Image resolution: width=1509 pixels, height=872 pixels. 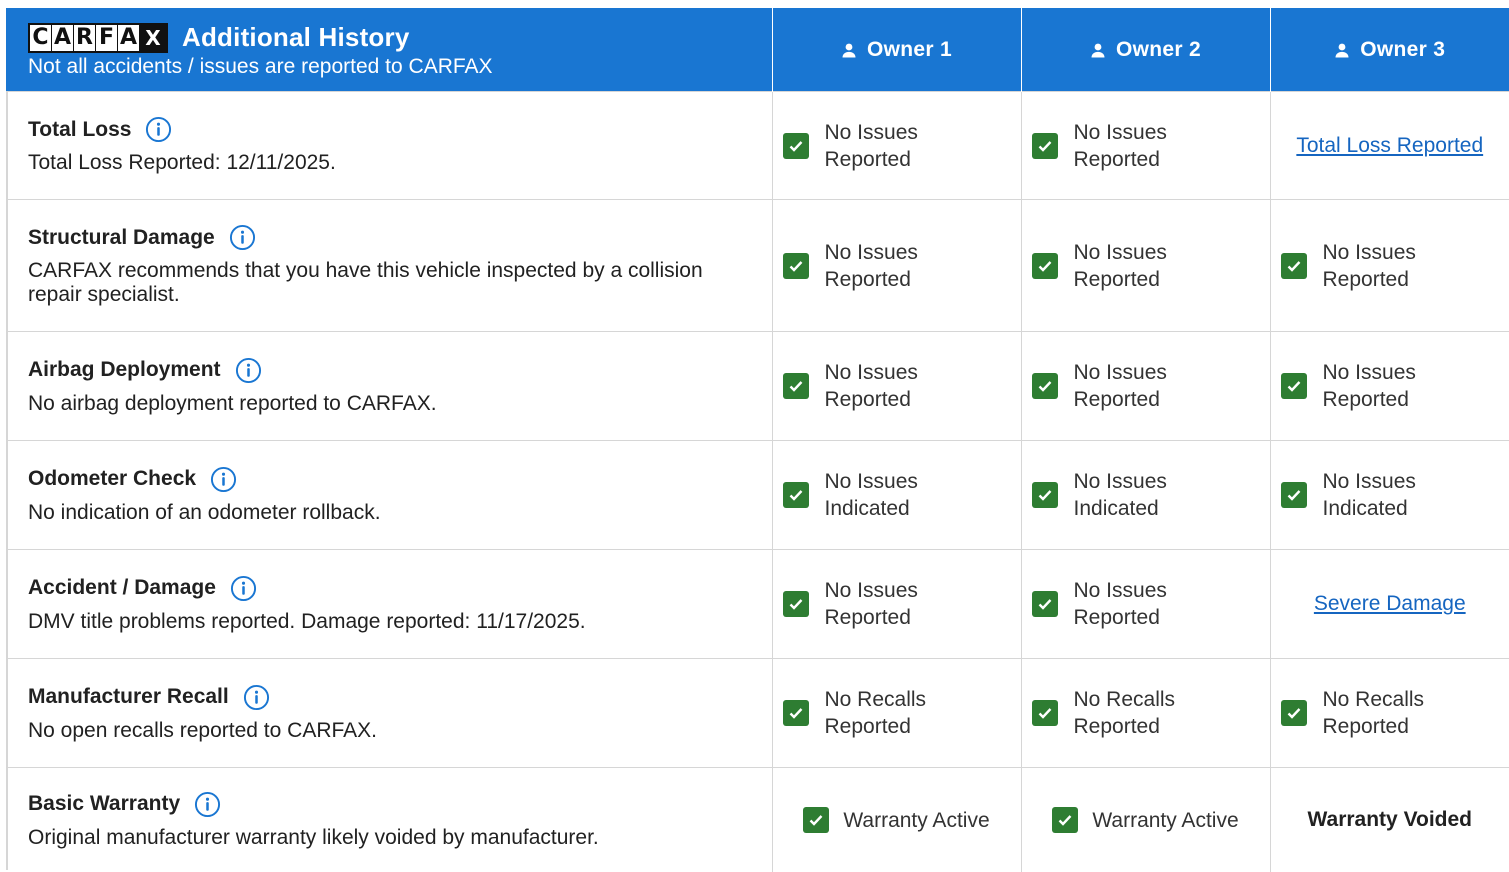 I want to click on owner-3-label: Owner 3, so click(x=1402, y=50).